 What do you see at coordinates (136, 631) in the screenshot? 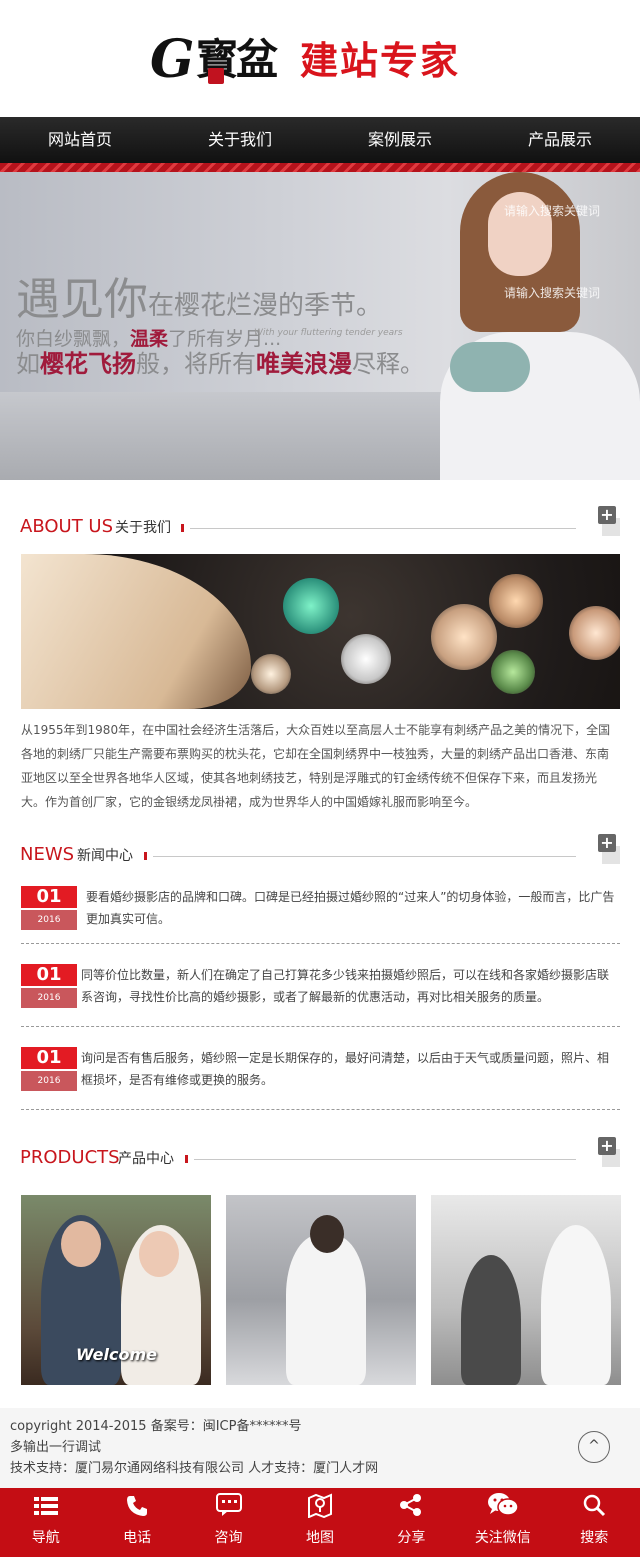
I see `about-image-dress` at bounding box center [136, 631].